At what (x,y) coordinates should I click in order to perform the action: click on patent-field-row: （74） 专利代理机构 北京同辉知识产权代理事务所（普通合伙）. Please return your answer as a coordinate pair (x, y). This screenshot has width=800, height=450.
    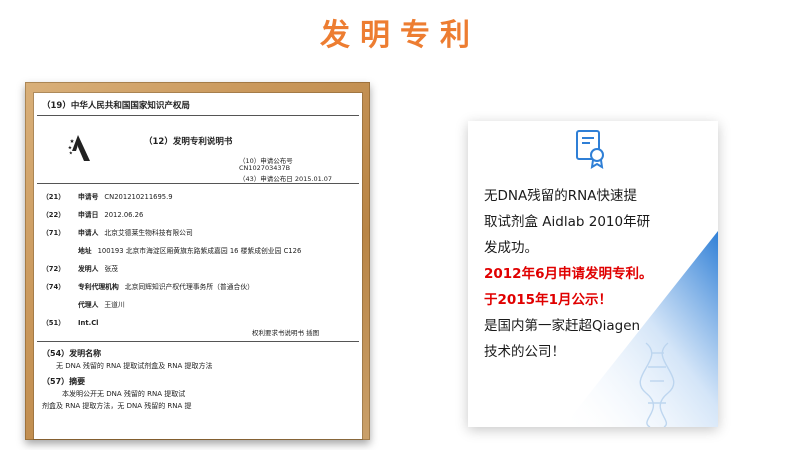
    Looking at the image, I should click on (148, 286).